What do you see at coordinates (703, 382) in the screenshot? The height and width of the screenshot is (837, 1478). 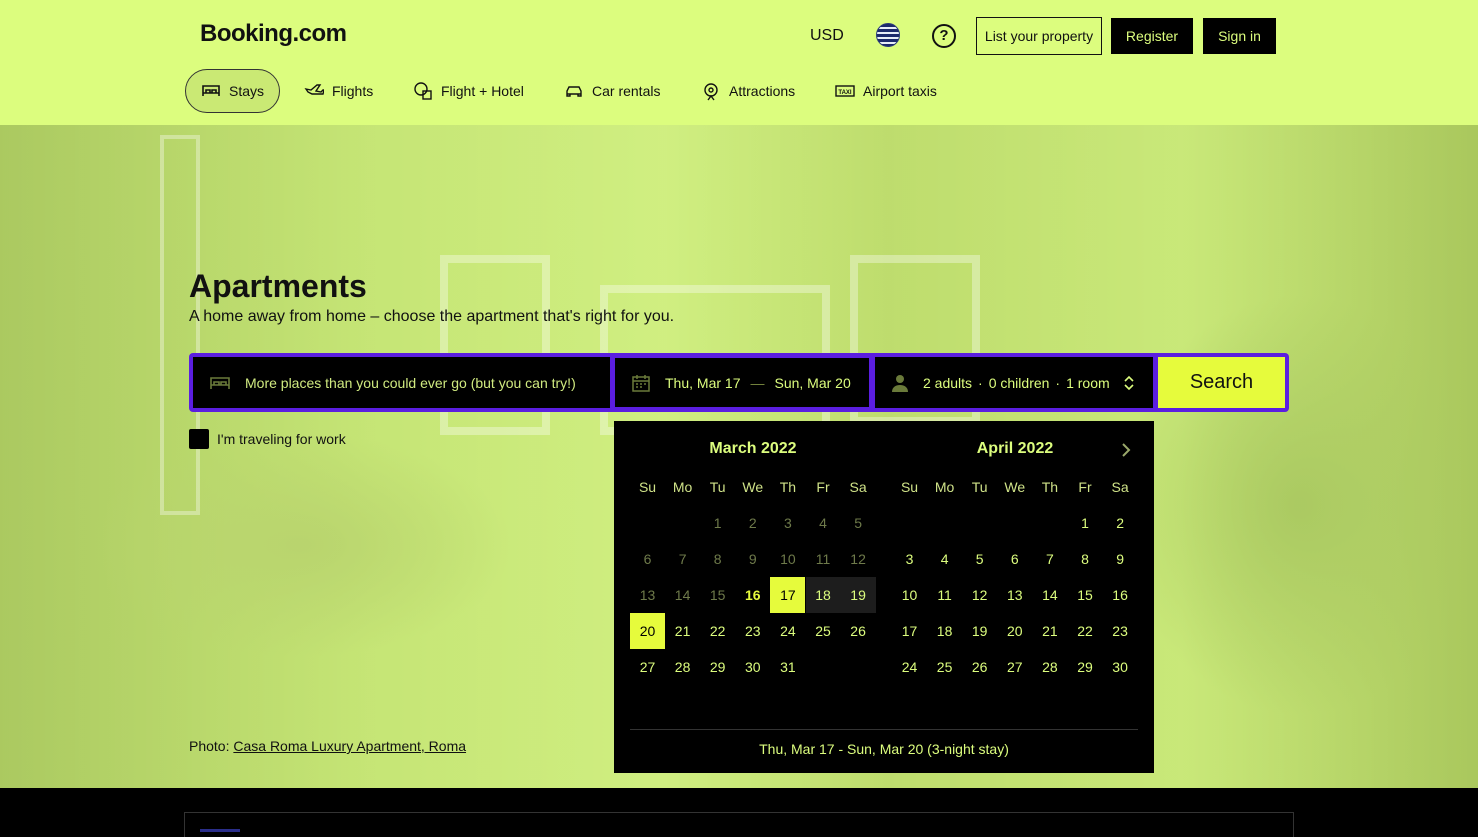 I see `checkin-date: Thu, Mar 17` at bounding box center [703, 382].